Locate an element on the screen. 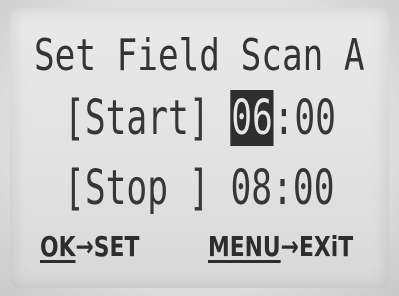 The image size is (399, 296). menu-action-label: EXiT is located at coordinates (326, 246).